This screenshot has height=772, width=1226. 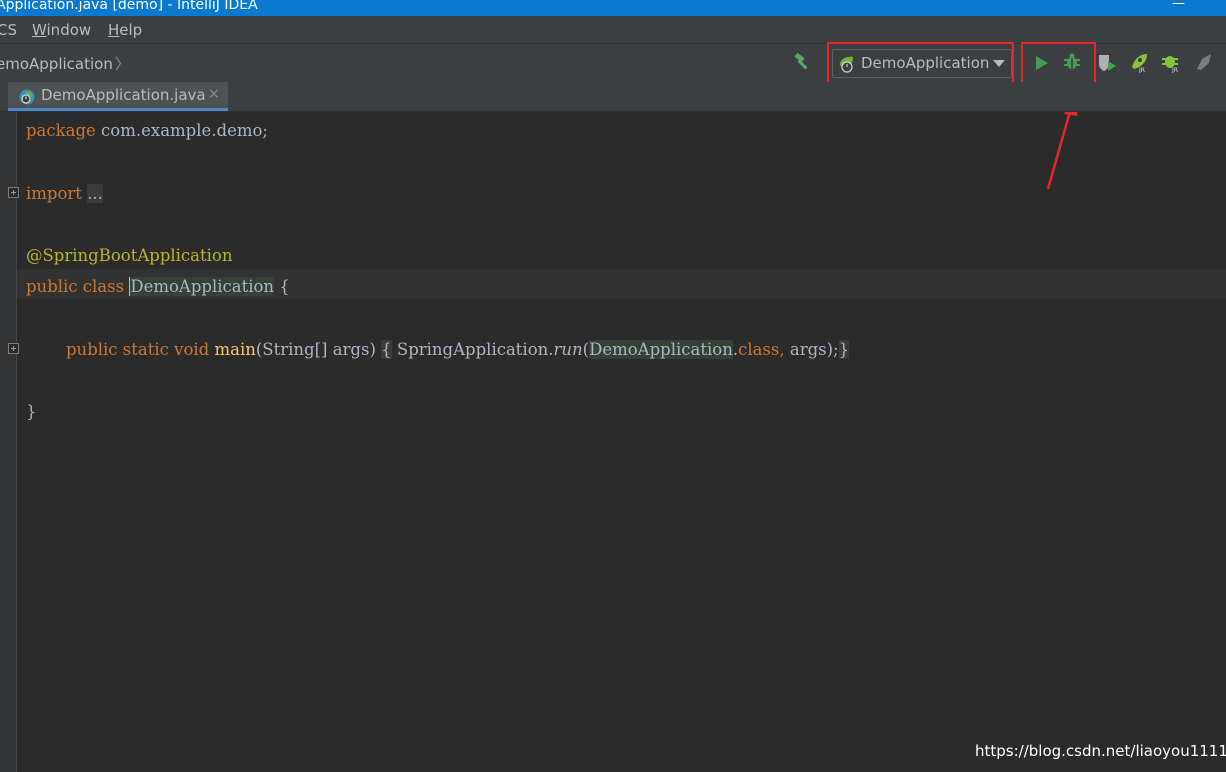 I want to click on breadcrumb: emoApplication 〉, so click(x=65, y=63).